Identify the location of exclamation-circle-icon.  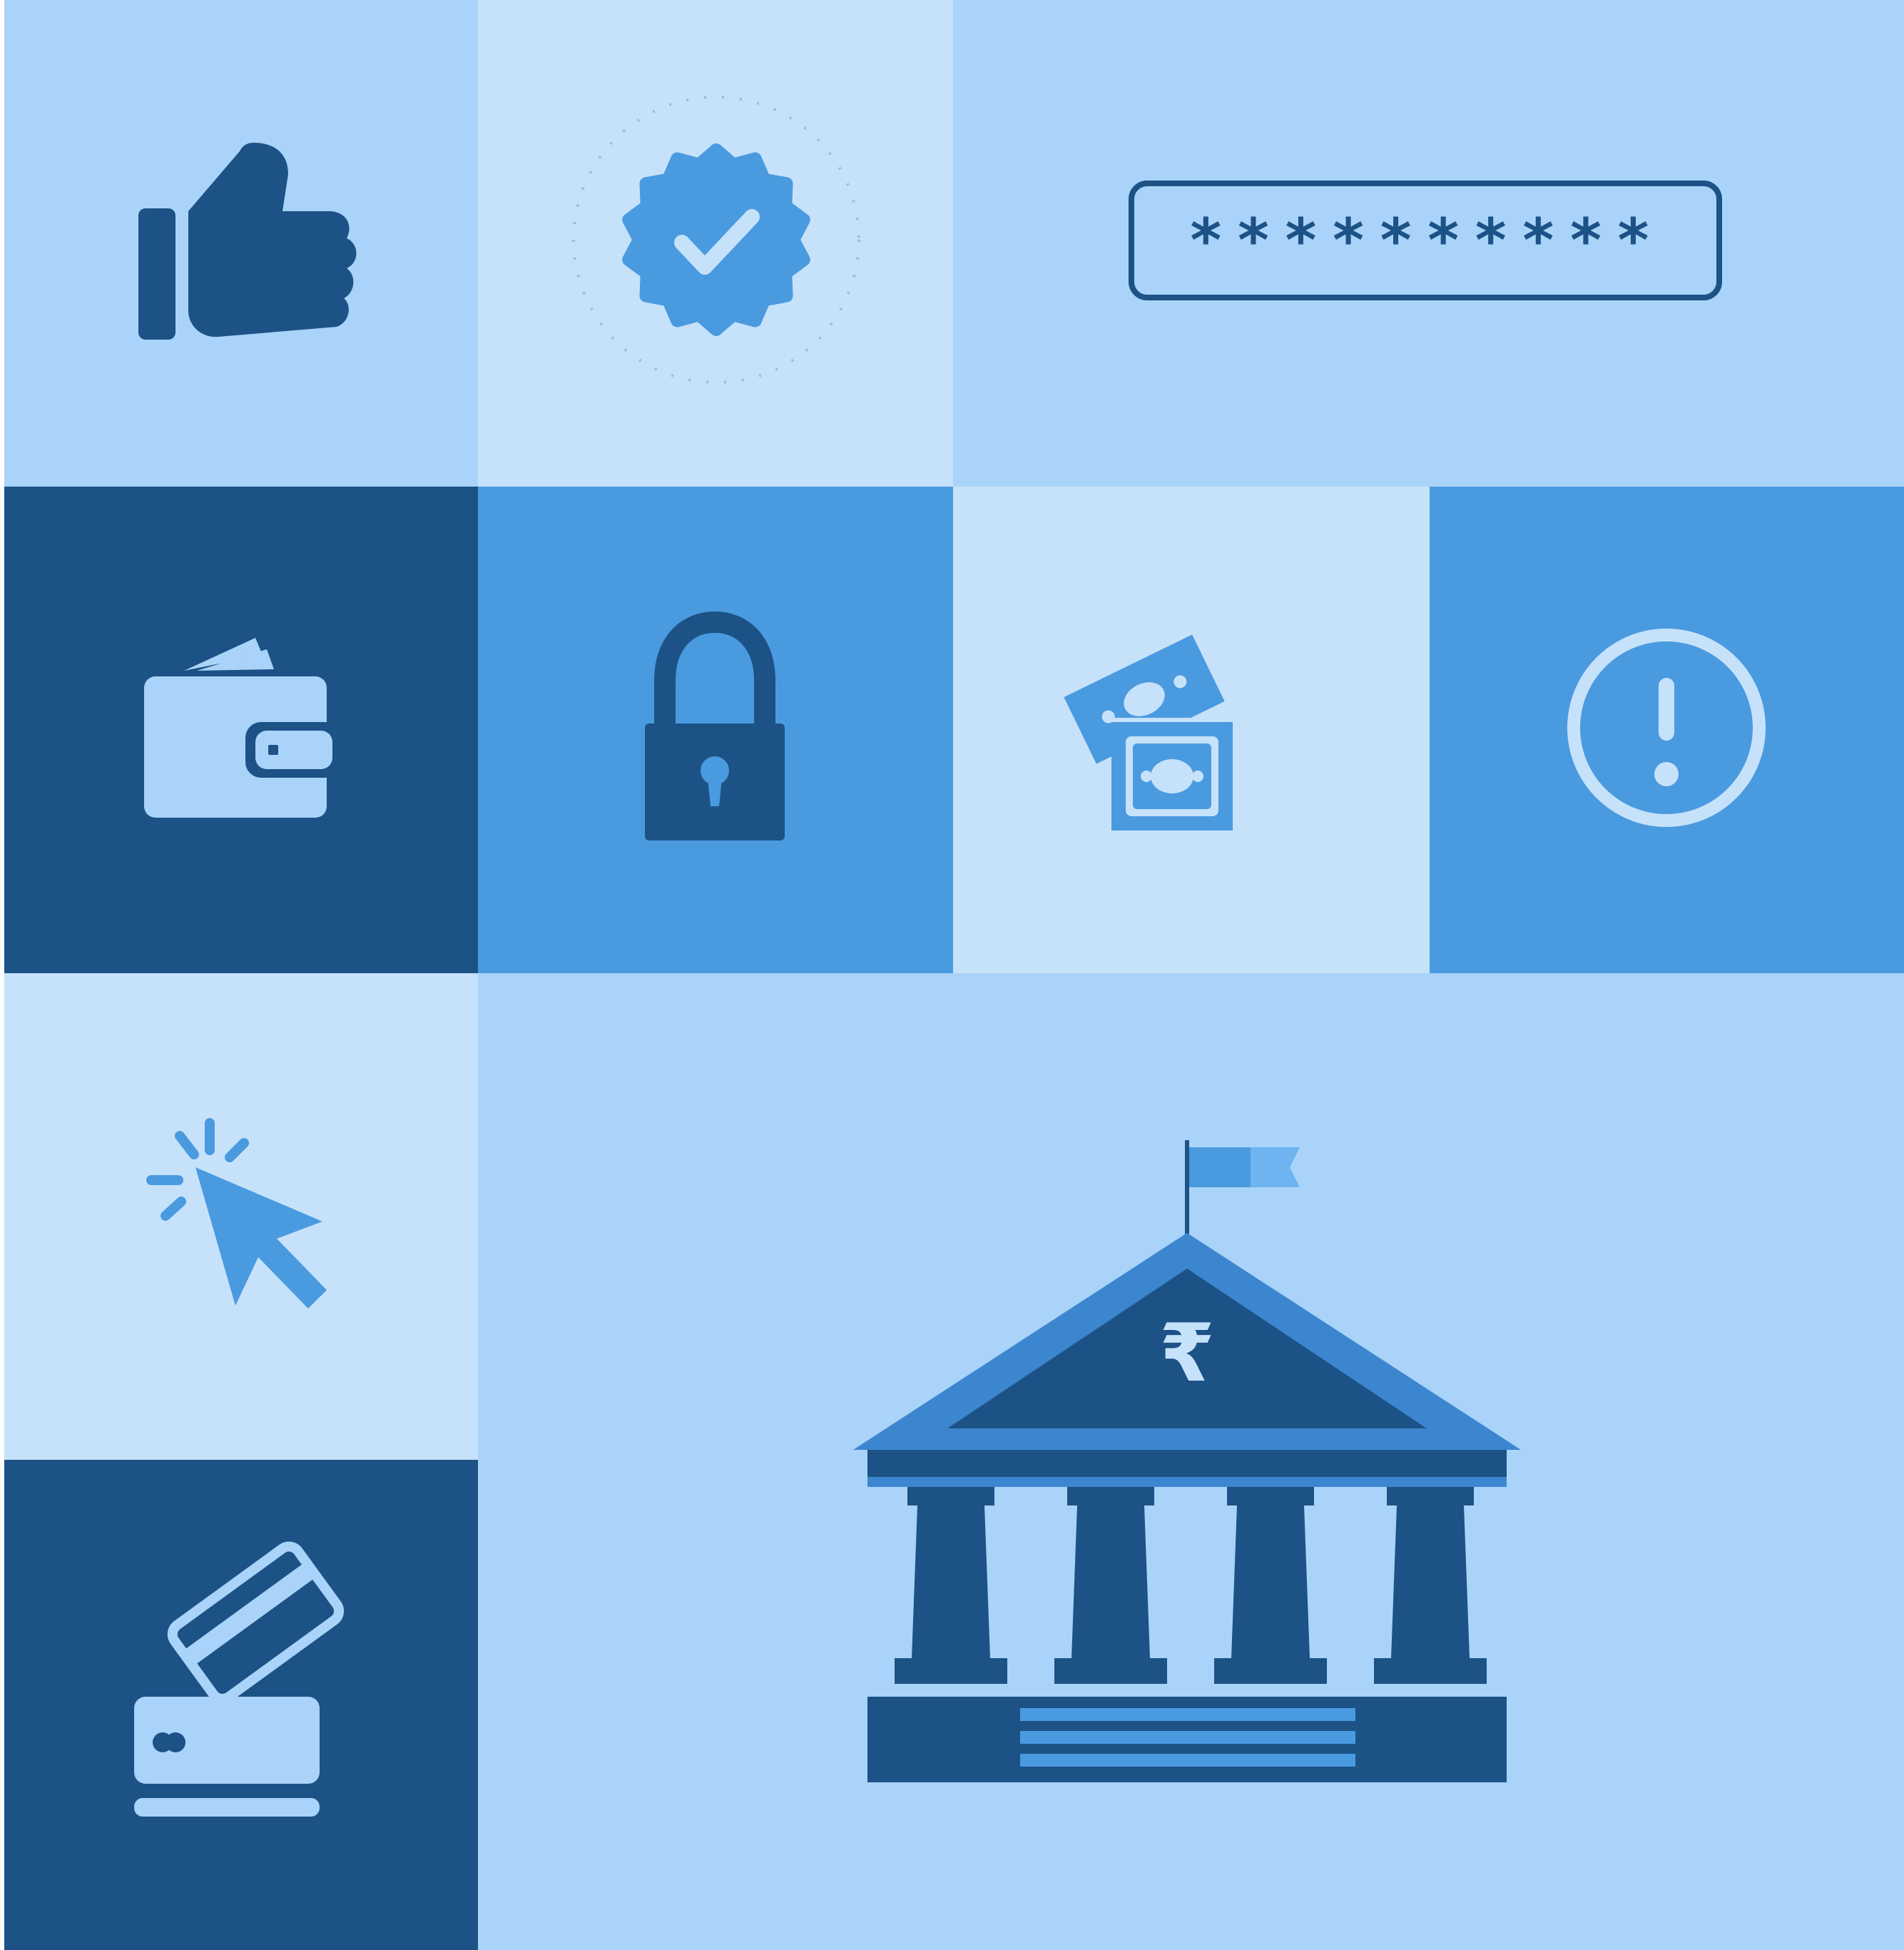
(1666, 728).